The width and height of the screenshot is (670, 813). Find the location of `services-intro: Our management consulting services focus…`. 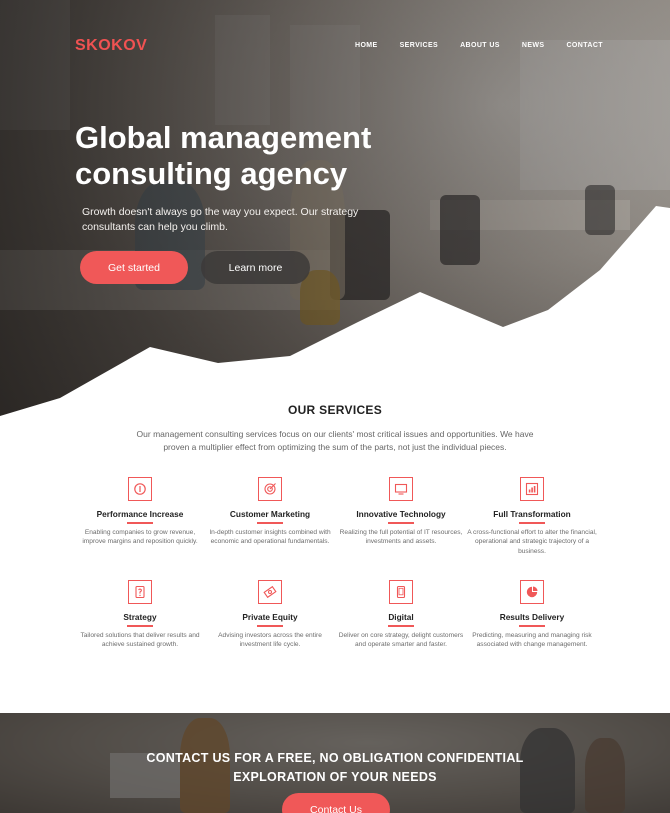

services-intro: Our management consulting services focus… is located at coordinates (335, 440).